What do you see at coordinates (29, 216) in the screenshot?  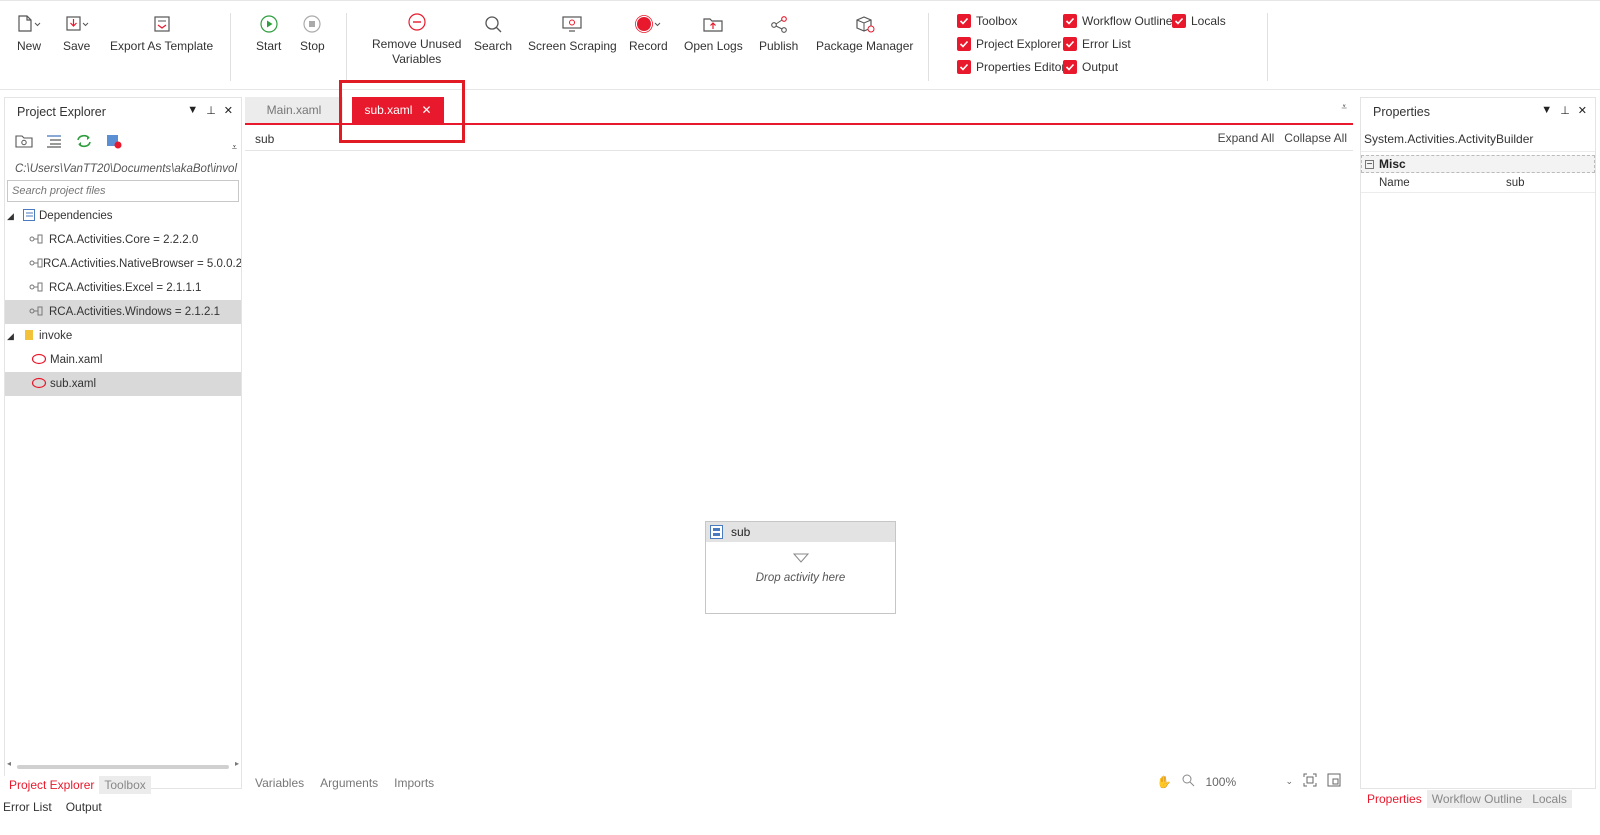 I see `dependencies-icon` at bounding box center [29, 216].